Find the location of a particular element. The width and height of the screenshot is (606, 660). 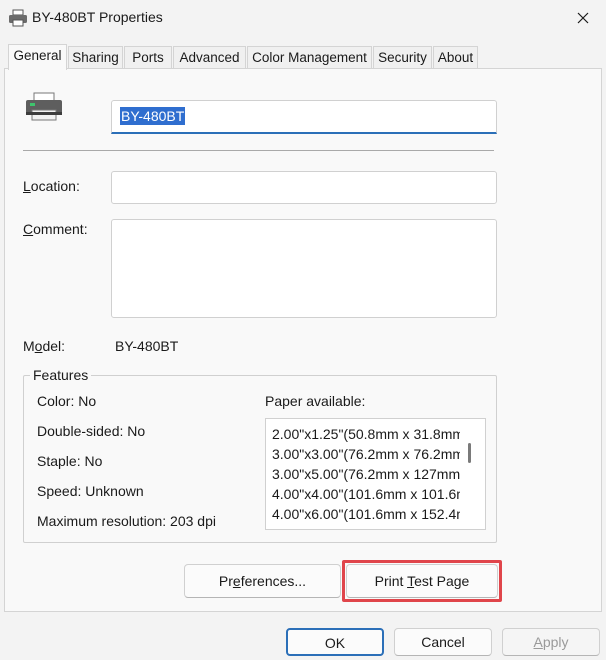

features-legend: Features is located at coordinates (61, 375).